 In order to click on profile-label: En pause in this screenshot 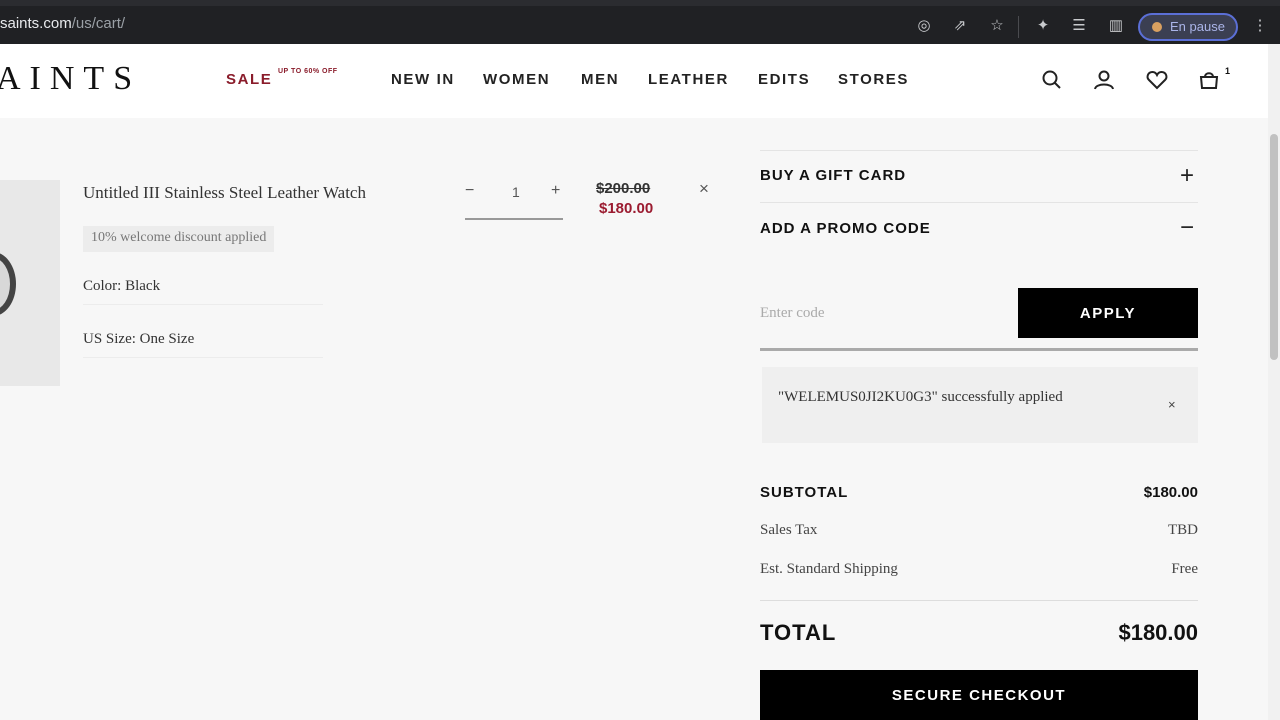, I will do `click(1197, 26)`.